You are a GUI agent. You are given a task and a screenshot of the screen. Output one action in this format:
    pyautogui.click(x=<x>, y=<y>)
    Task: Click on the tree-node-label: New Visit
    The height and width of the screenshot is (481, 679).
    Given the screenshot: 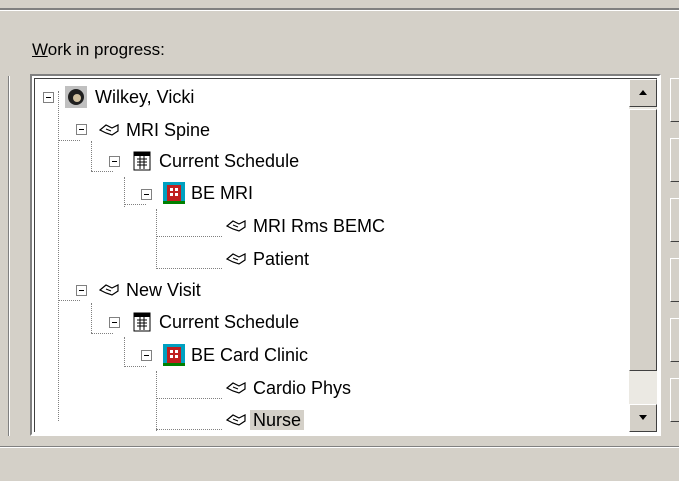 What is the action you would take?
    pyautogui.click(x=163, y=290)
    